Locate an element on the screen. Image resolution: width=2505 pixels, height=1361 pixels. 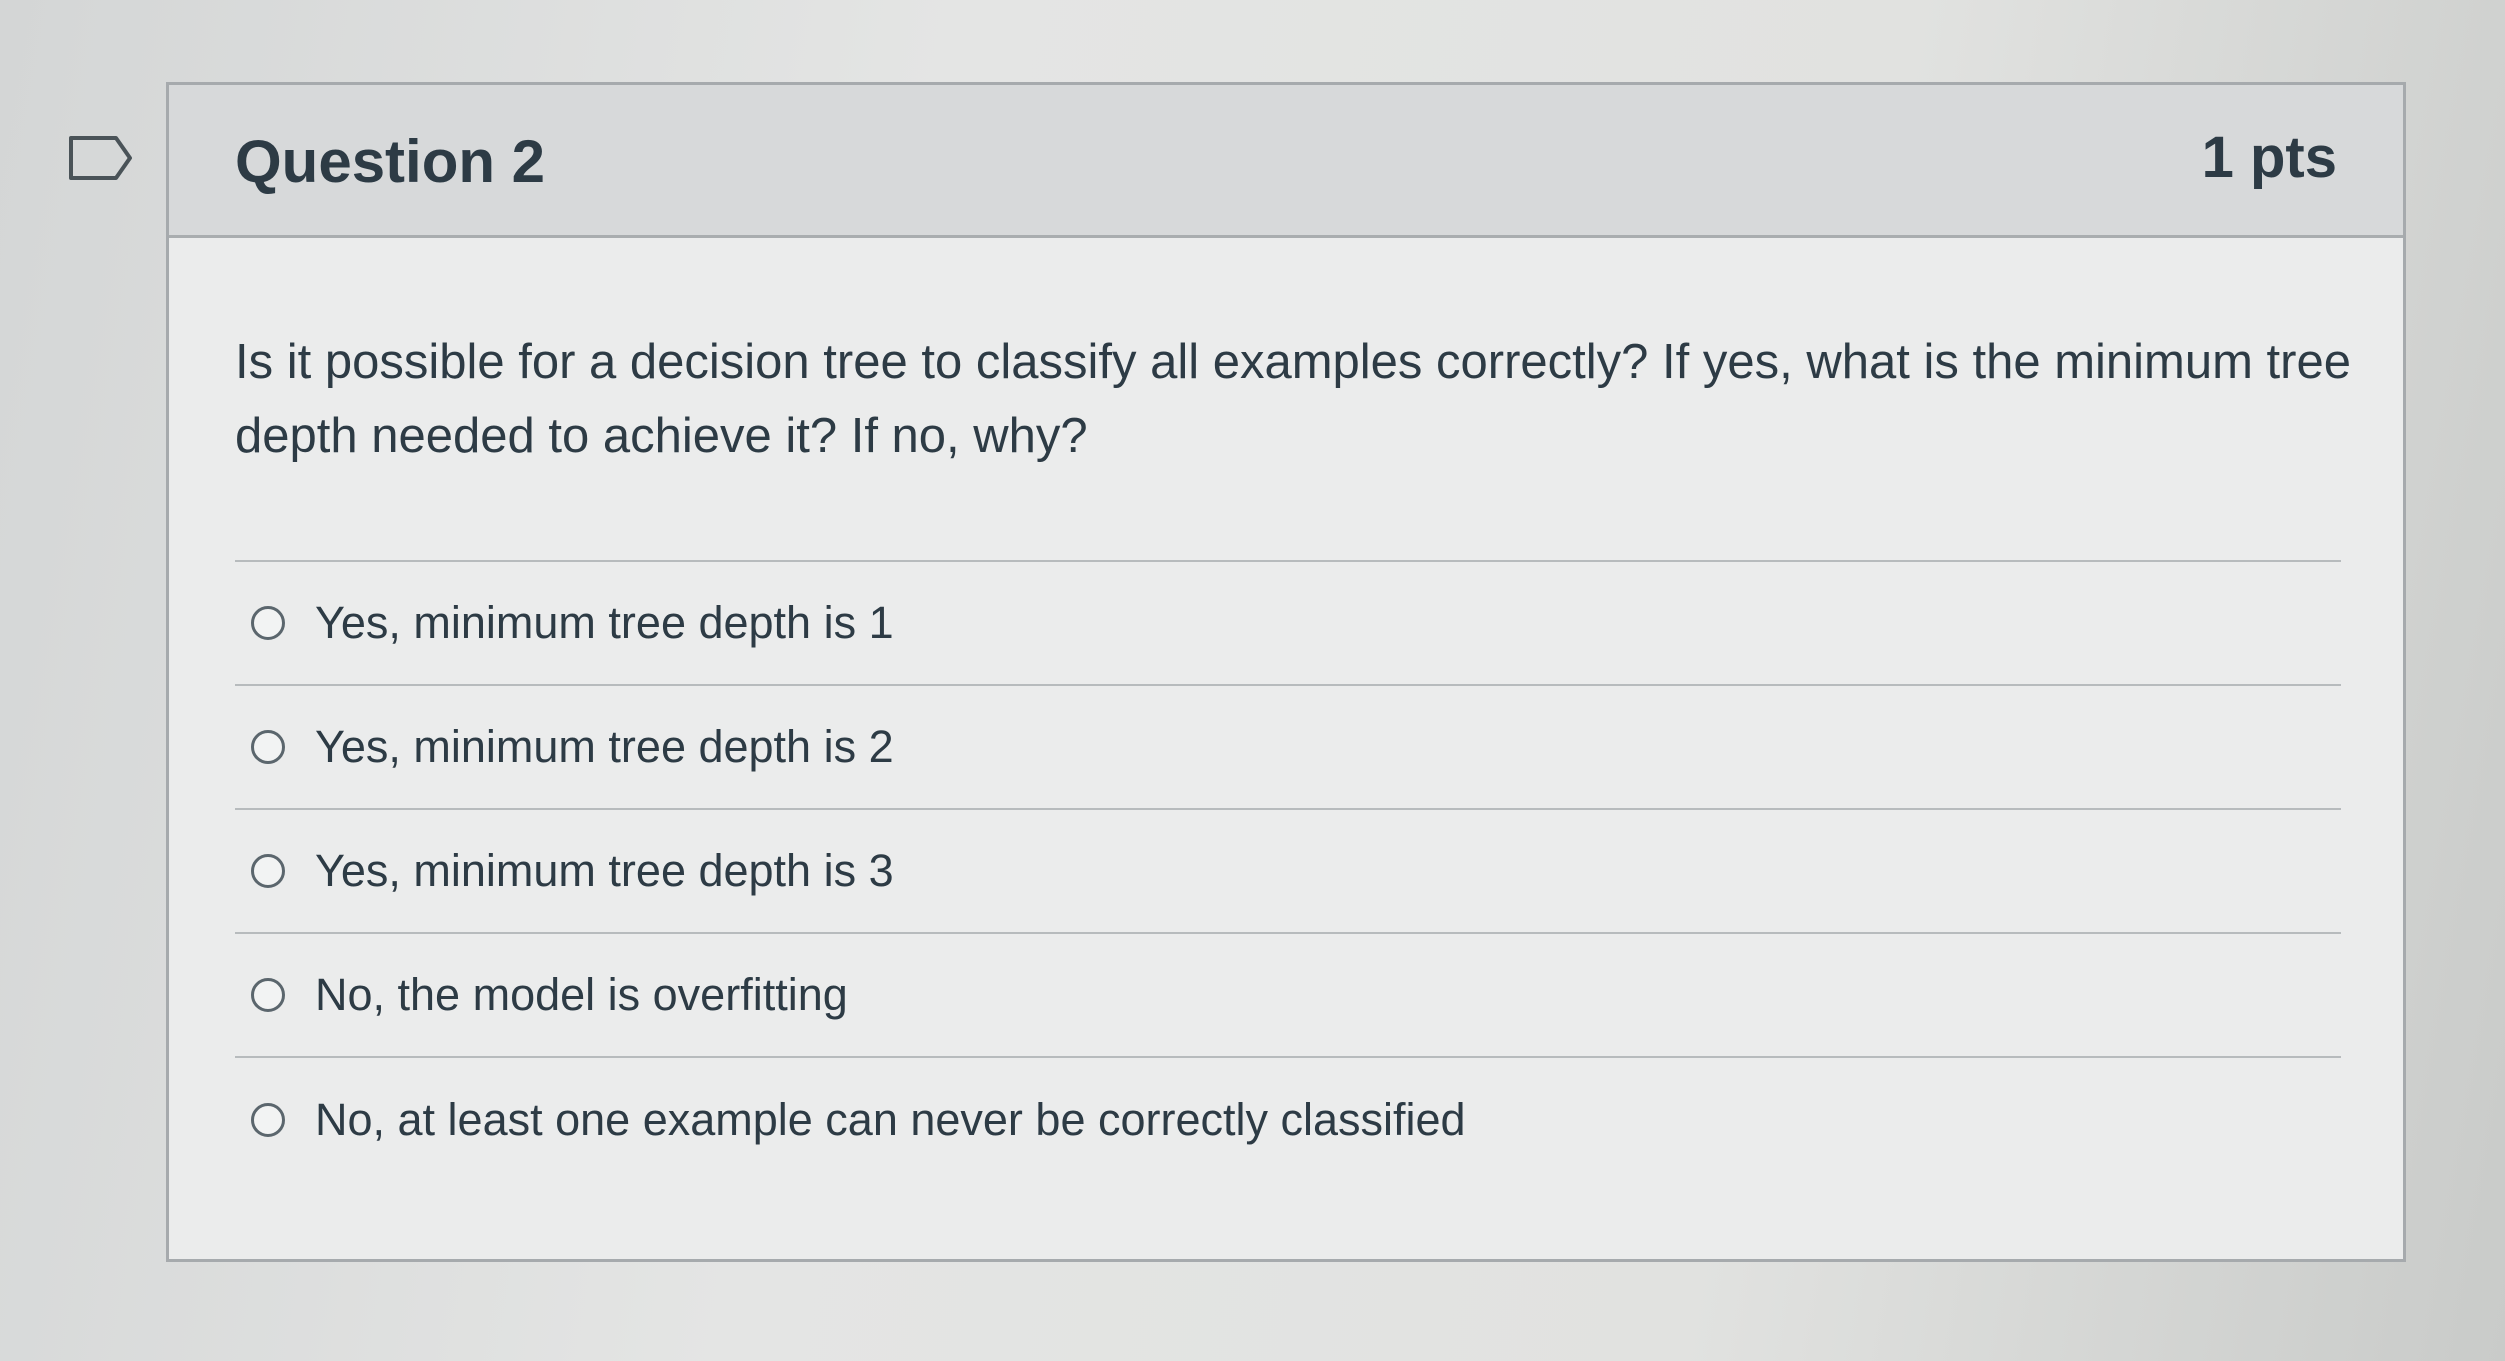
answer-option-3: Yes, minimum tree depth is 3 is located at coordinates (1288, 872).